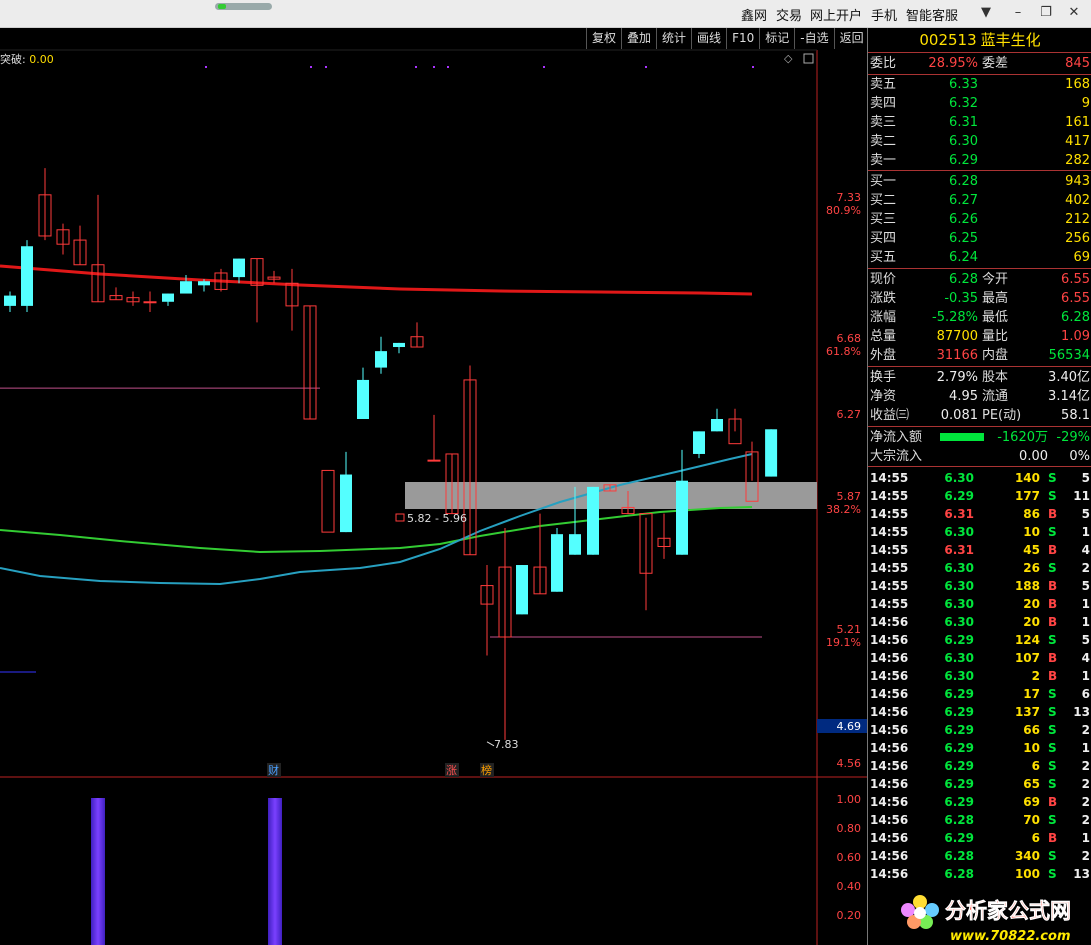 This screenshot has height=945, width=1091. Describe the element at coordinates (243, 6) in the screenshot. I see `window-grip` at that location.